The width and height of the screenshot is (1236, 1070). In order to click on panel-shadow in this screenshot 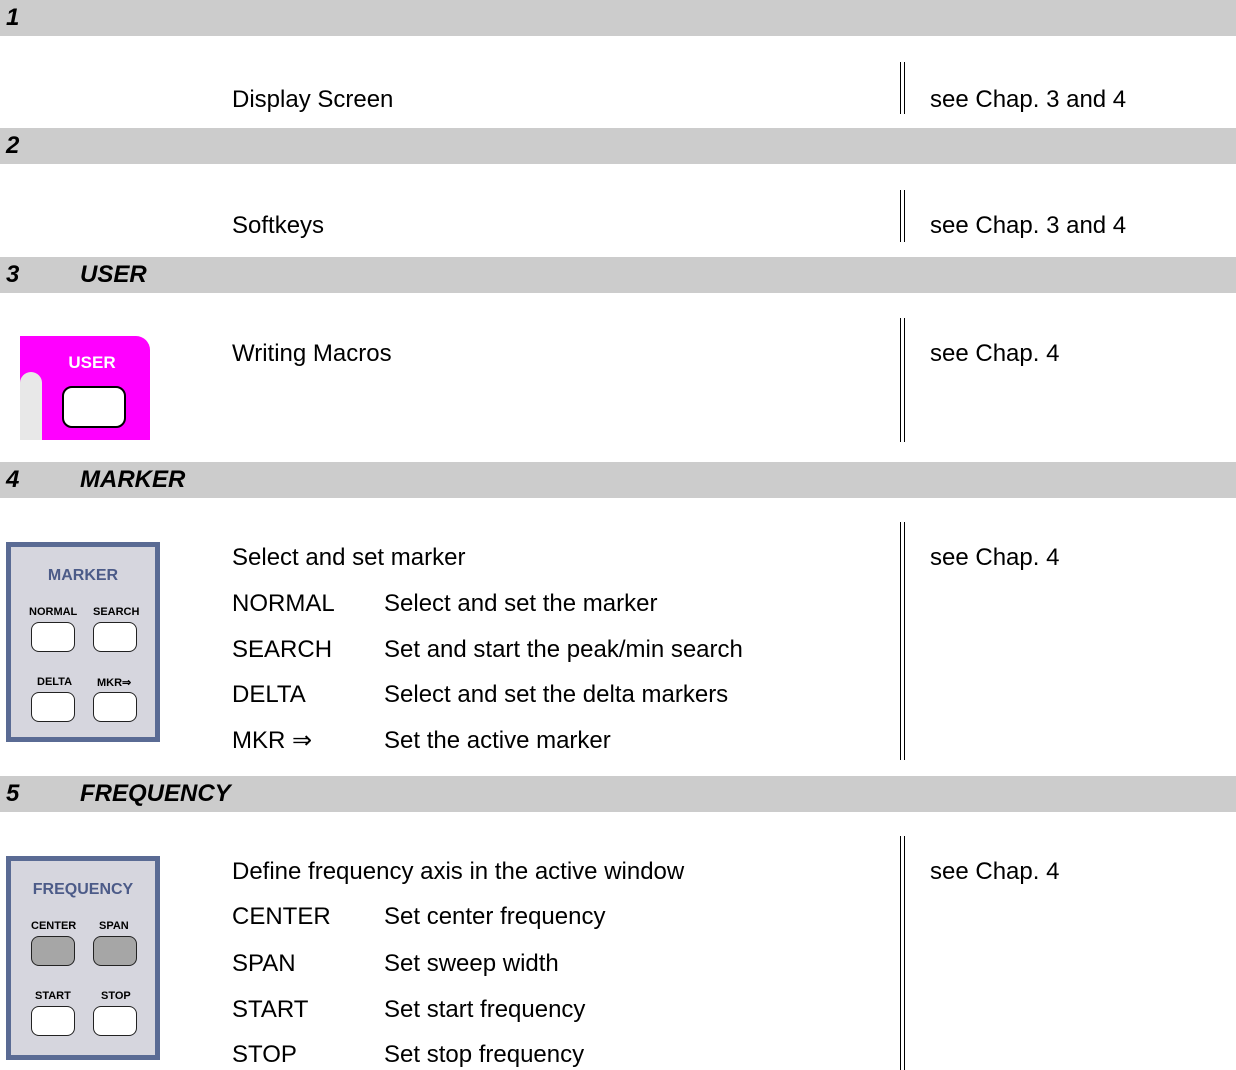, I will do `click(31, 406)`.